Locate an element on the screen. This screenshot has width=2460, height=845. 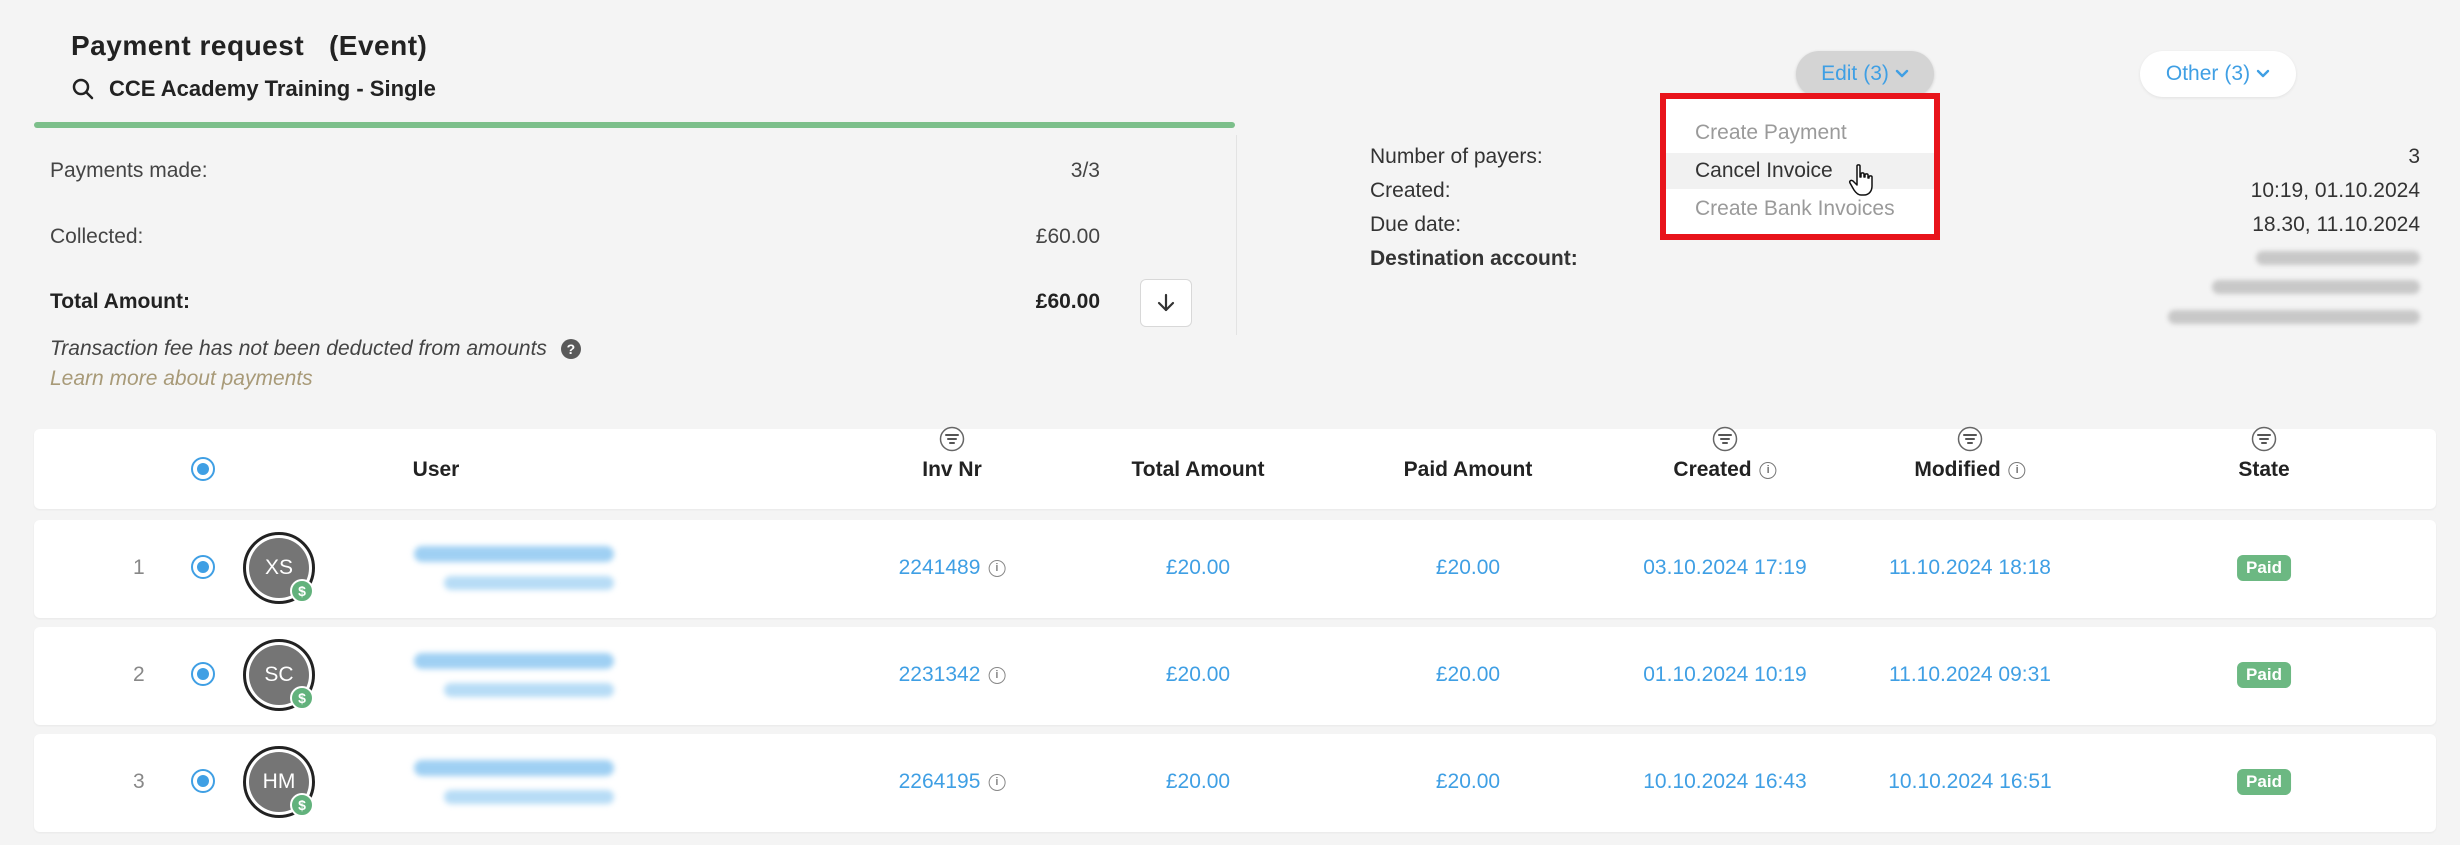
inv-nr-cell: 2264195 i is located at coordinates (952, 782).